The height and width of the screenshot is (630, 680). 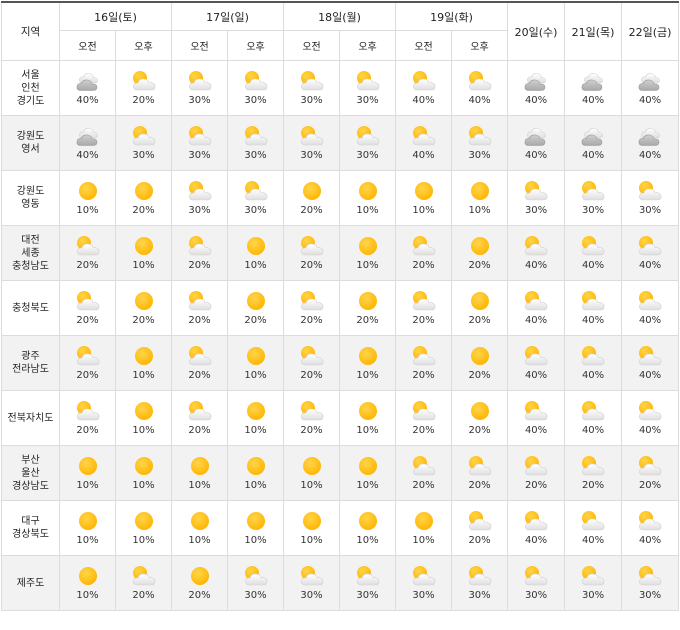 What do you see at coordinates (30, 356) in the screenshot?
I see `region-name-line: 광주` at bounding box center [30, 356].